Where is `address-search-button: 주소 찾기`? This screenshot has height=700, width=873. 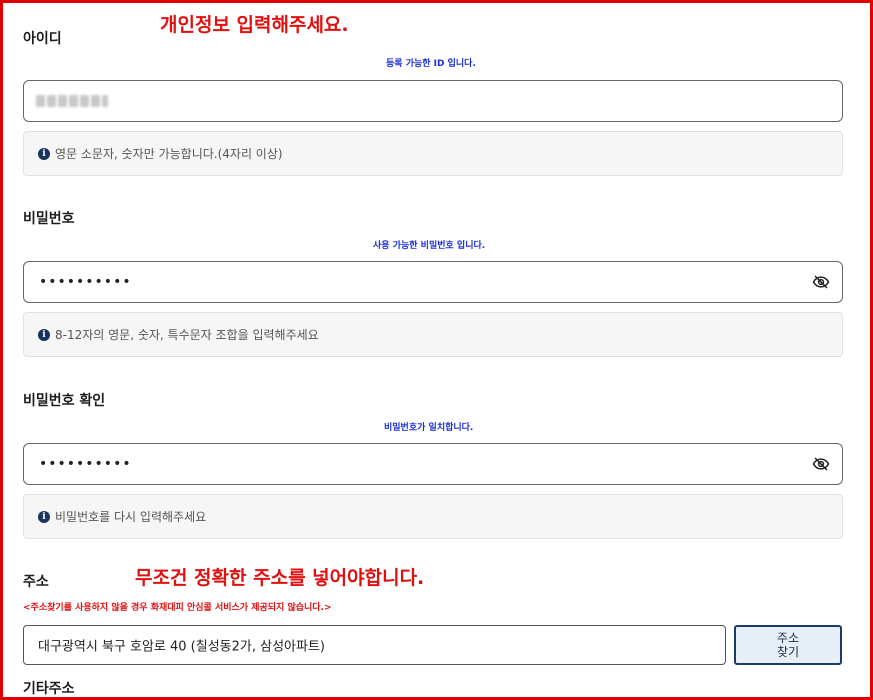
address-search-button: 주소 찾기 is located at coordinates (788, 645).